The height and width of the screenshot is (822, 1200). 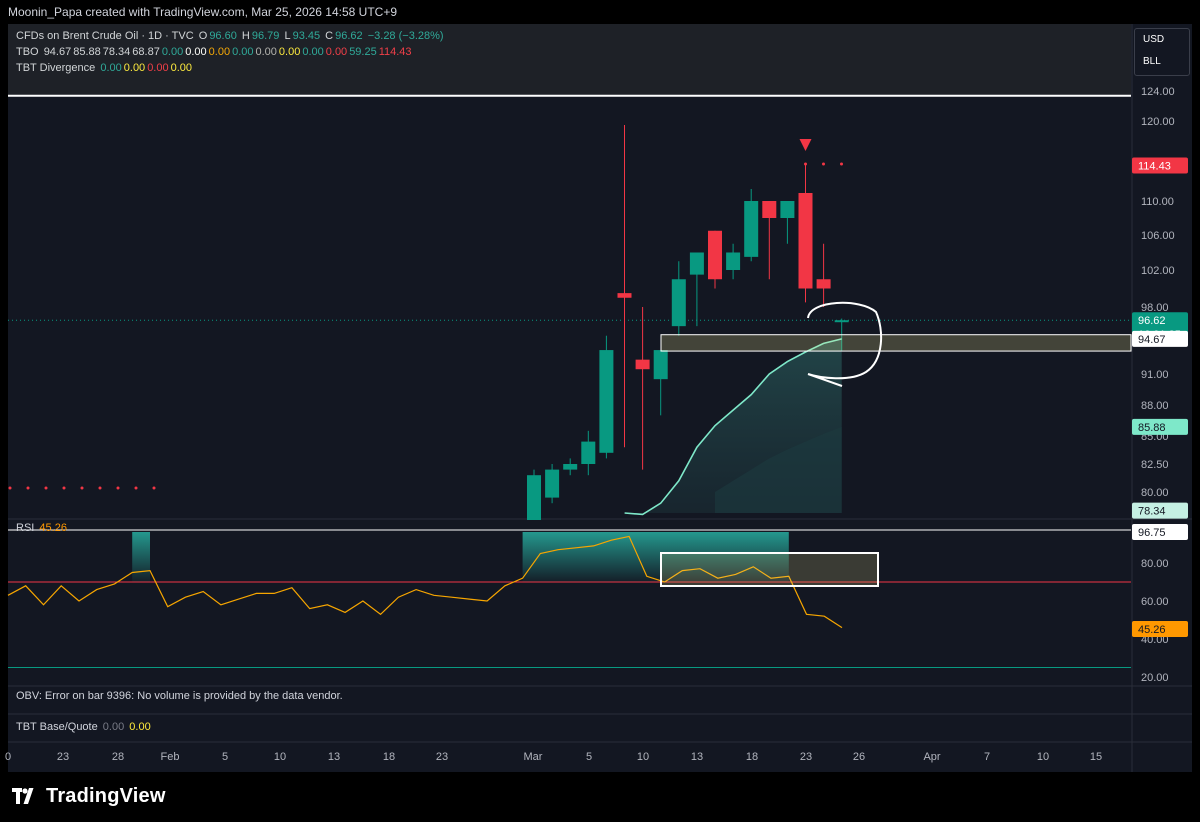 I want to click on tbo-value-7: 0.00, so click(x=243, y=52).